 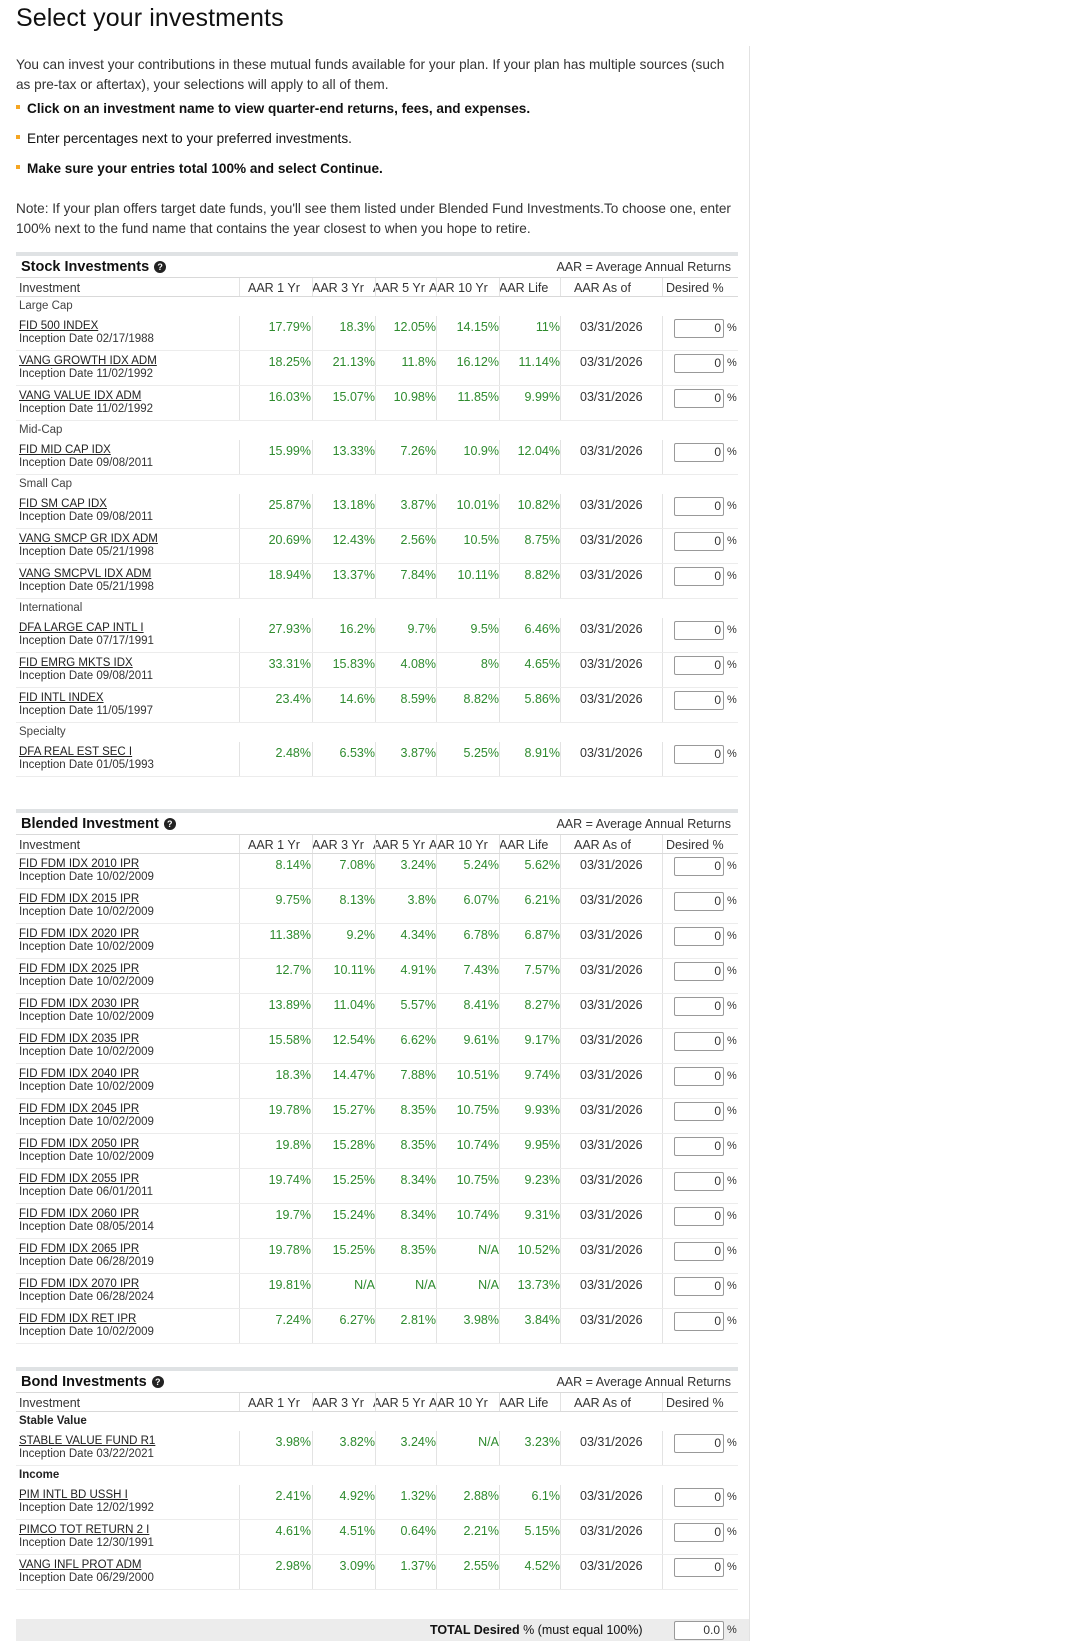 What do you see at coordinates (293, 900) in the screenshot?
I see `return-value-y1: 9.75%` at bounding box center [293, 900].